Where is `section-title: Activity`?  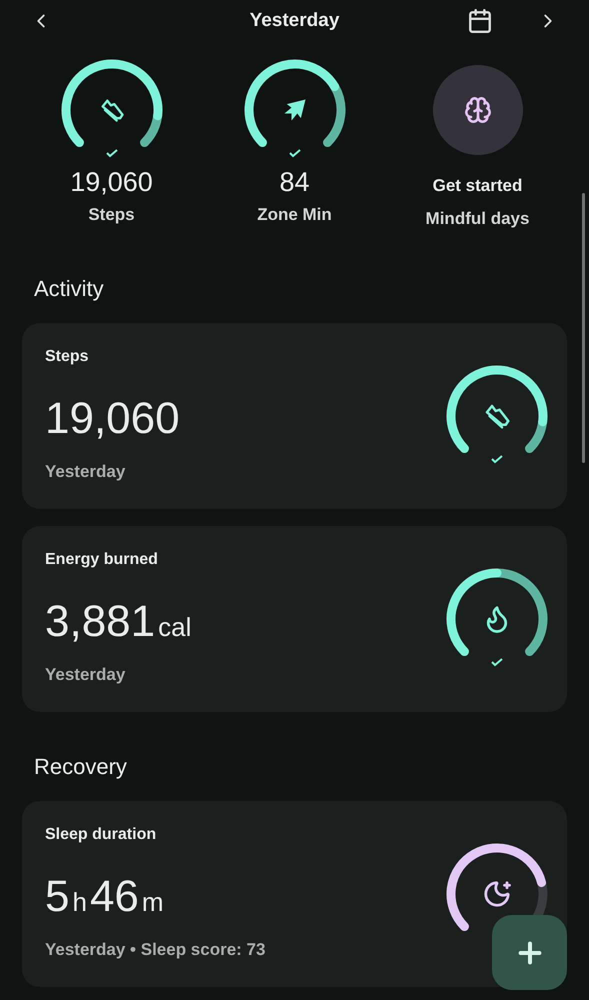
section-title: Activity is located at coordinates (69, 288).